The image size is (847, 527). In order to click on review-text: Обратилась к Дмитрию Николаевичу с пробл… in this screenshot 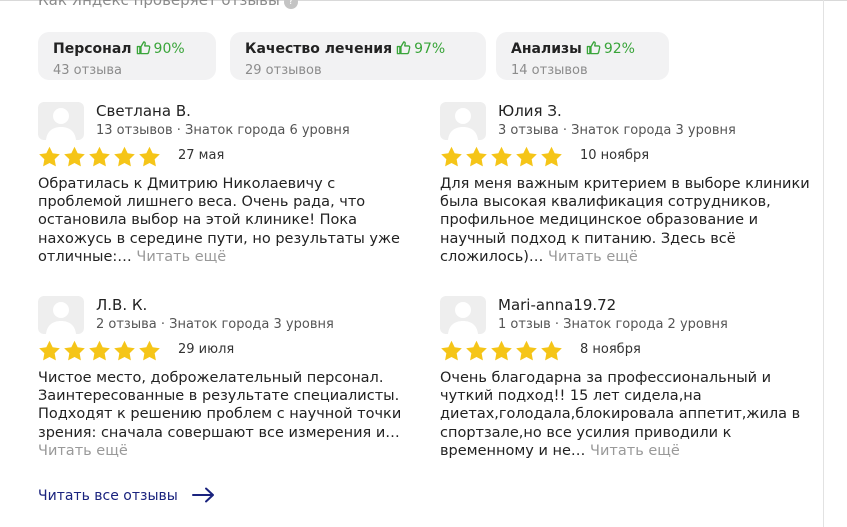, I will do `click(225, 220)`.